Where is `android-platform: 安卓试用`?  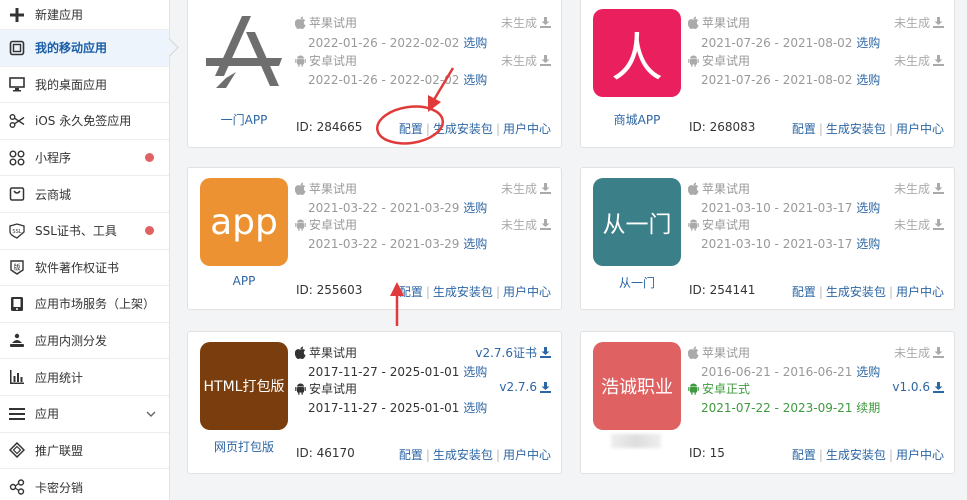 android-platform: 安卓试用 is located at coordinates (326, 224).